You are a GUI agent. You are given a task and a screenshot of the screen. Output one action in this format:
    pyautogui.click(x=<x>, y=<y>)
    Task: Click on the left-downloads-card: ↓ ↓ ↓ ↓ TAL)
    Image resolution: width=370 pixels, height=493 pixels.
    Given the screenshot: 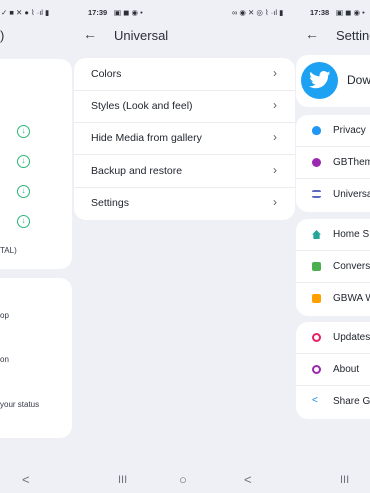 What is the action you would take?
    pyautogui.click(x=36, y=164)
    